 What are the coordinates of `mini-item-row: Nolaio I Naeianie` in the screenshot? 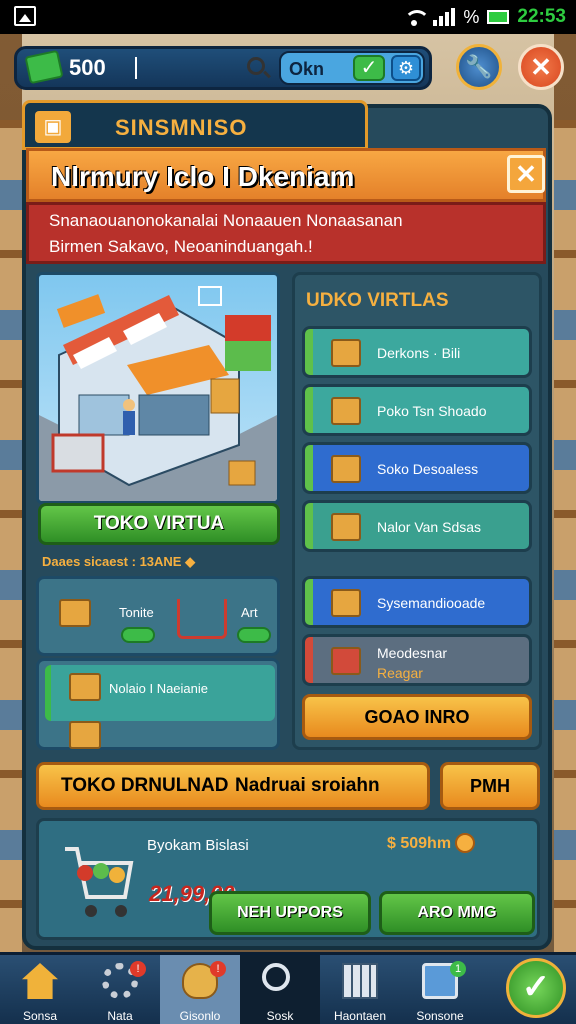 It's located at (158, 704).